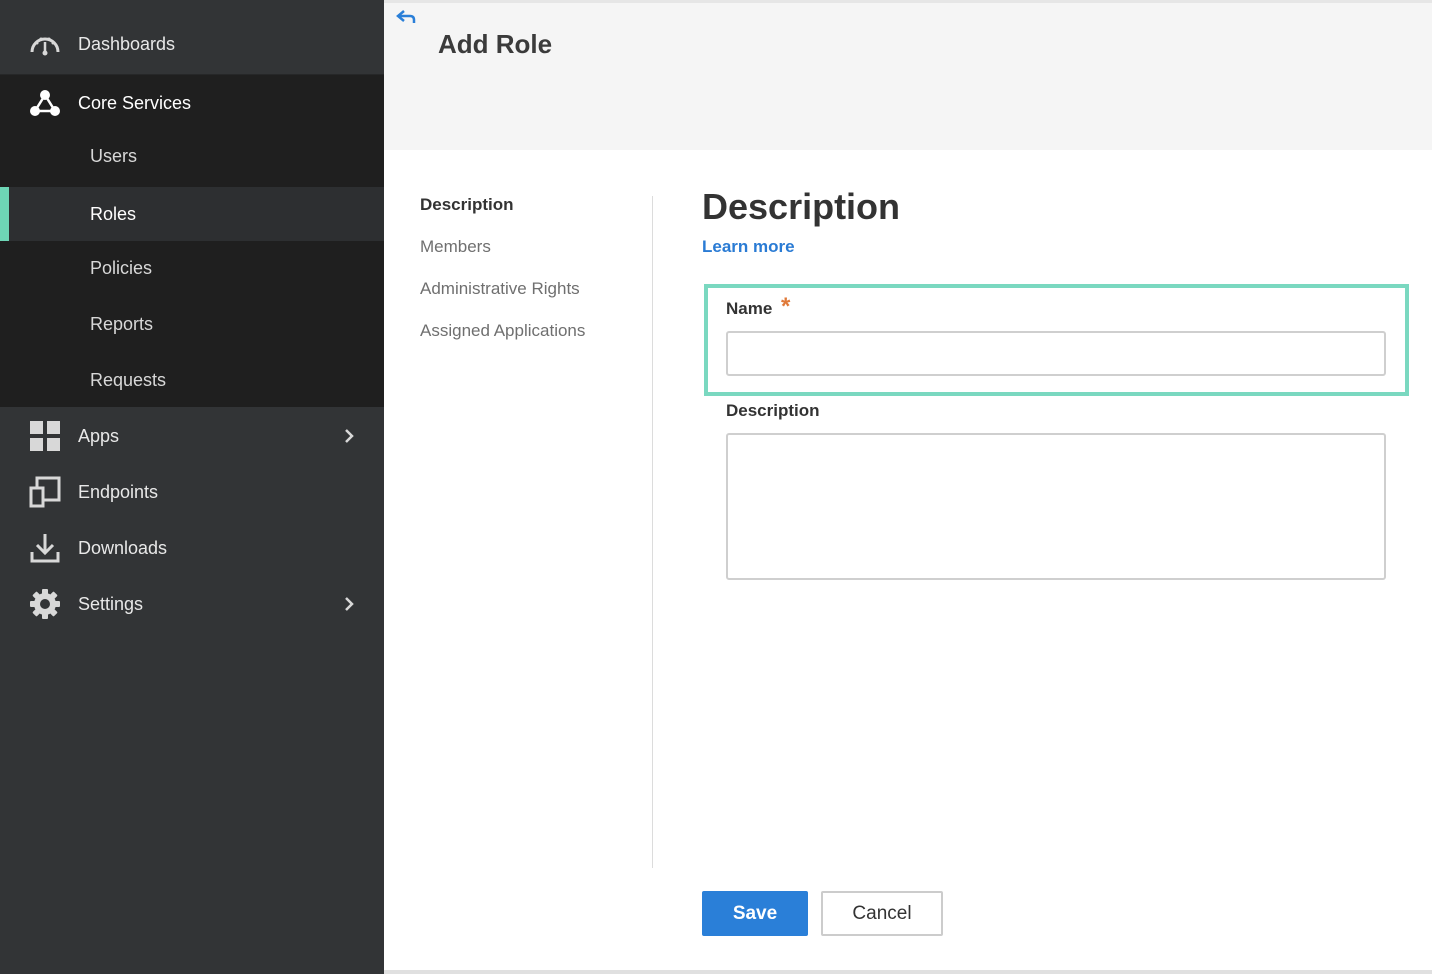 This screenshot has width=1432, height=974. What do you see at coordinates (192, 156) in the screenshot?
I see `sidebar-item-users: Users` at bounding box center [192, 156].